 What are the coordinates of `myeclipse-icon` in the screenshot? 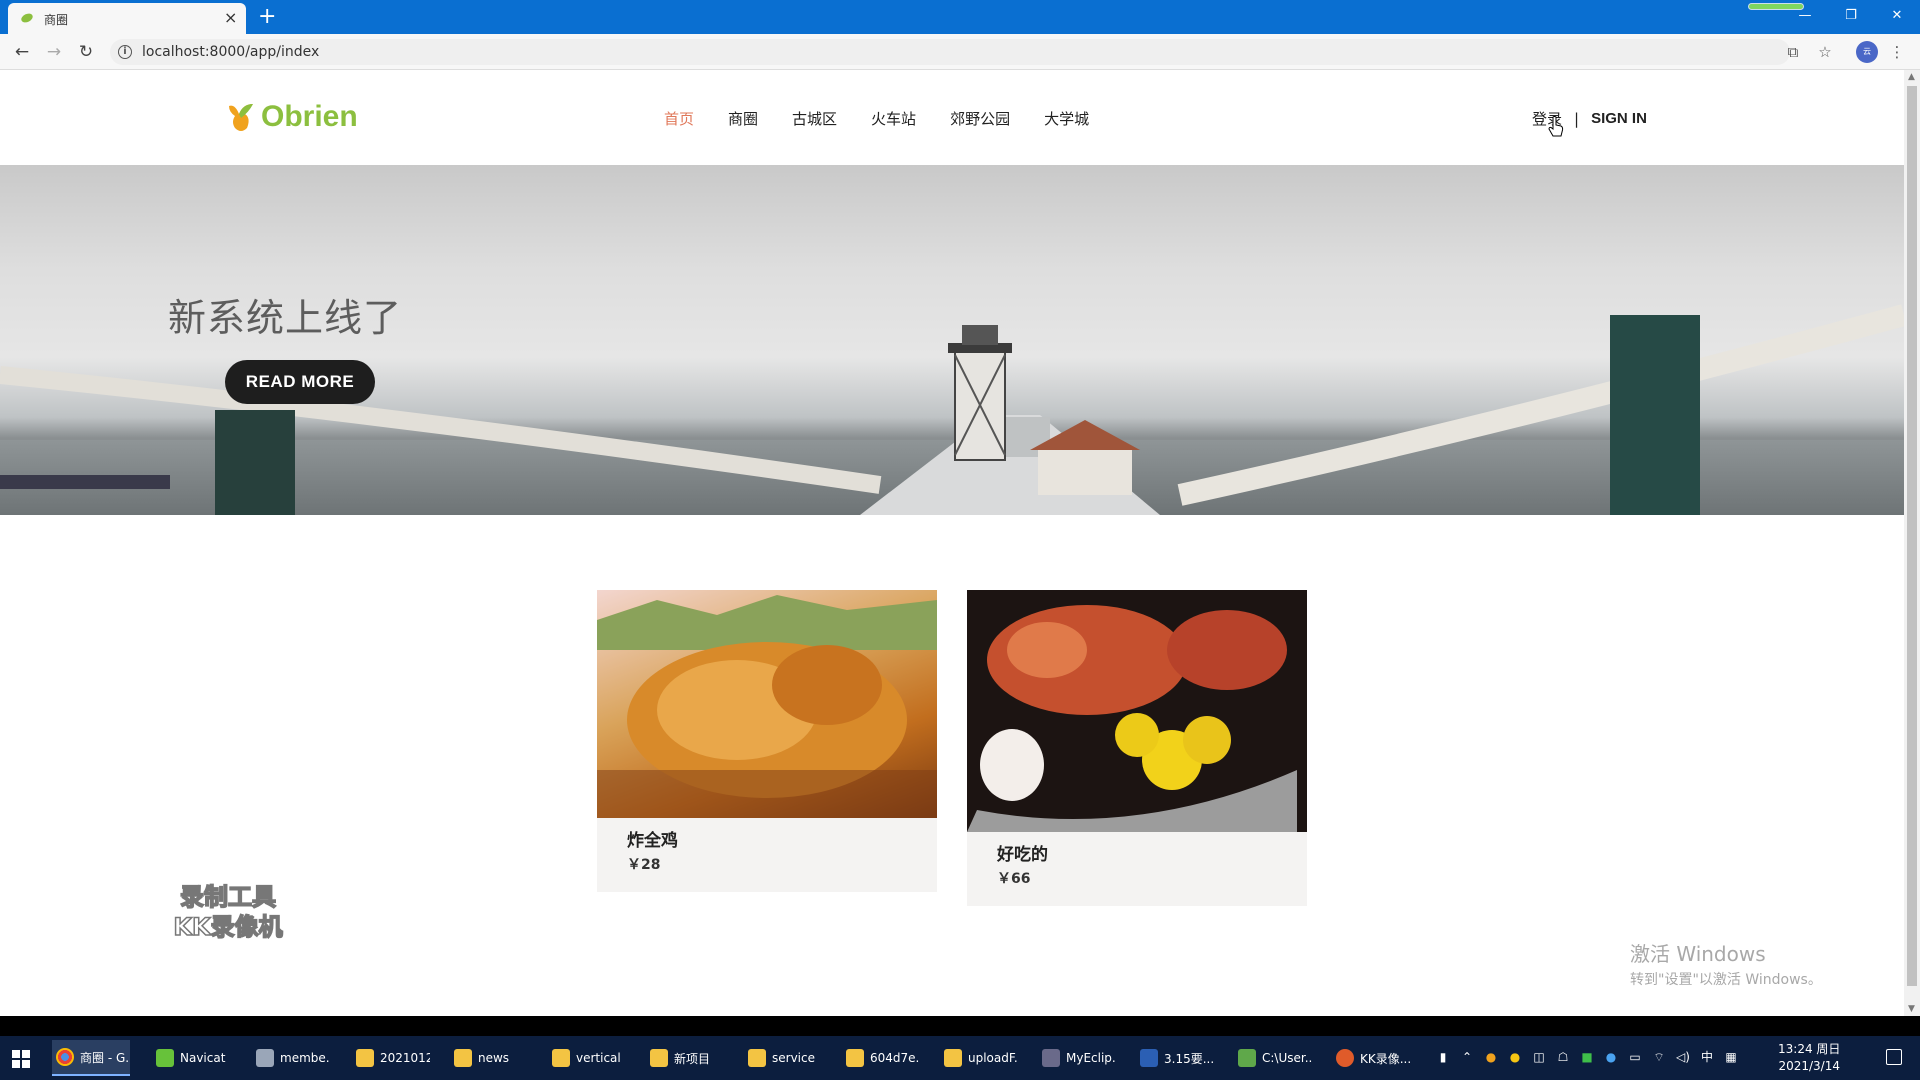 It's located at (1051, 1058).